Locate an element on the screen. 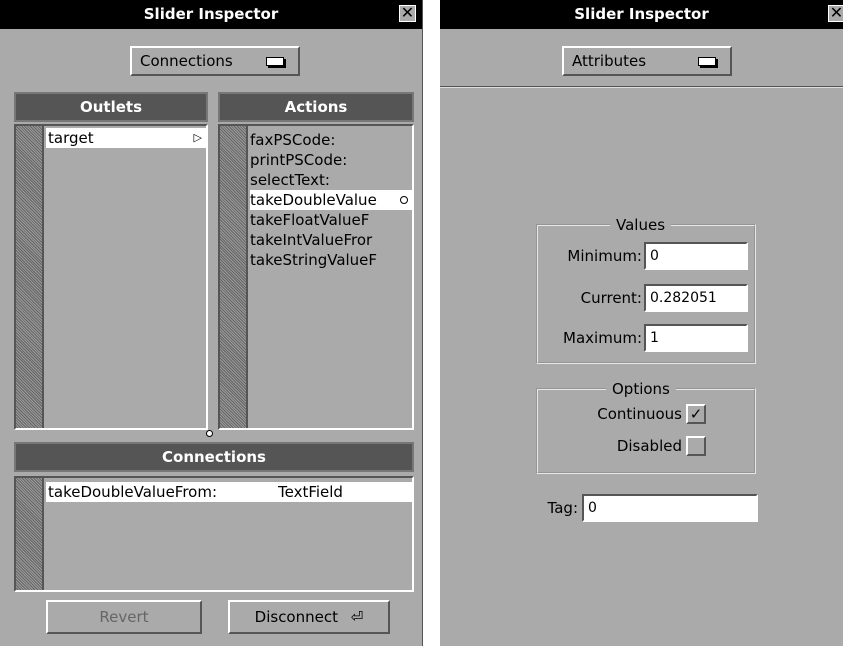  continuous-label: Continuous is located at coordinates (639, 414).